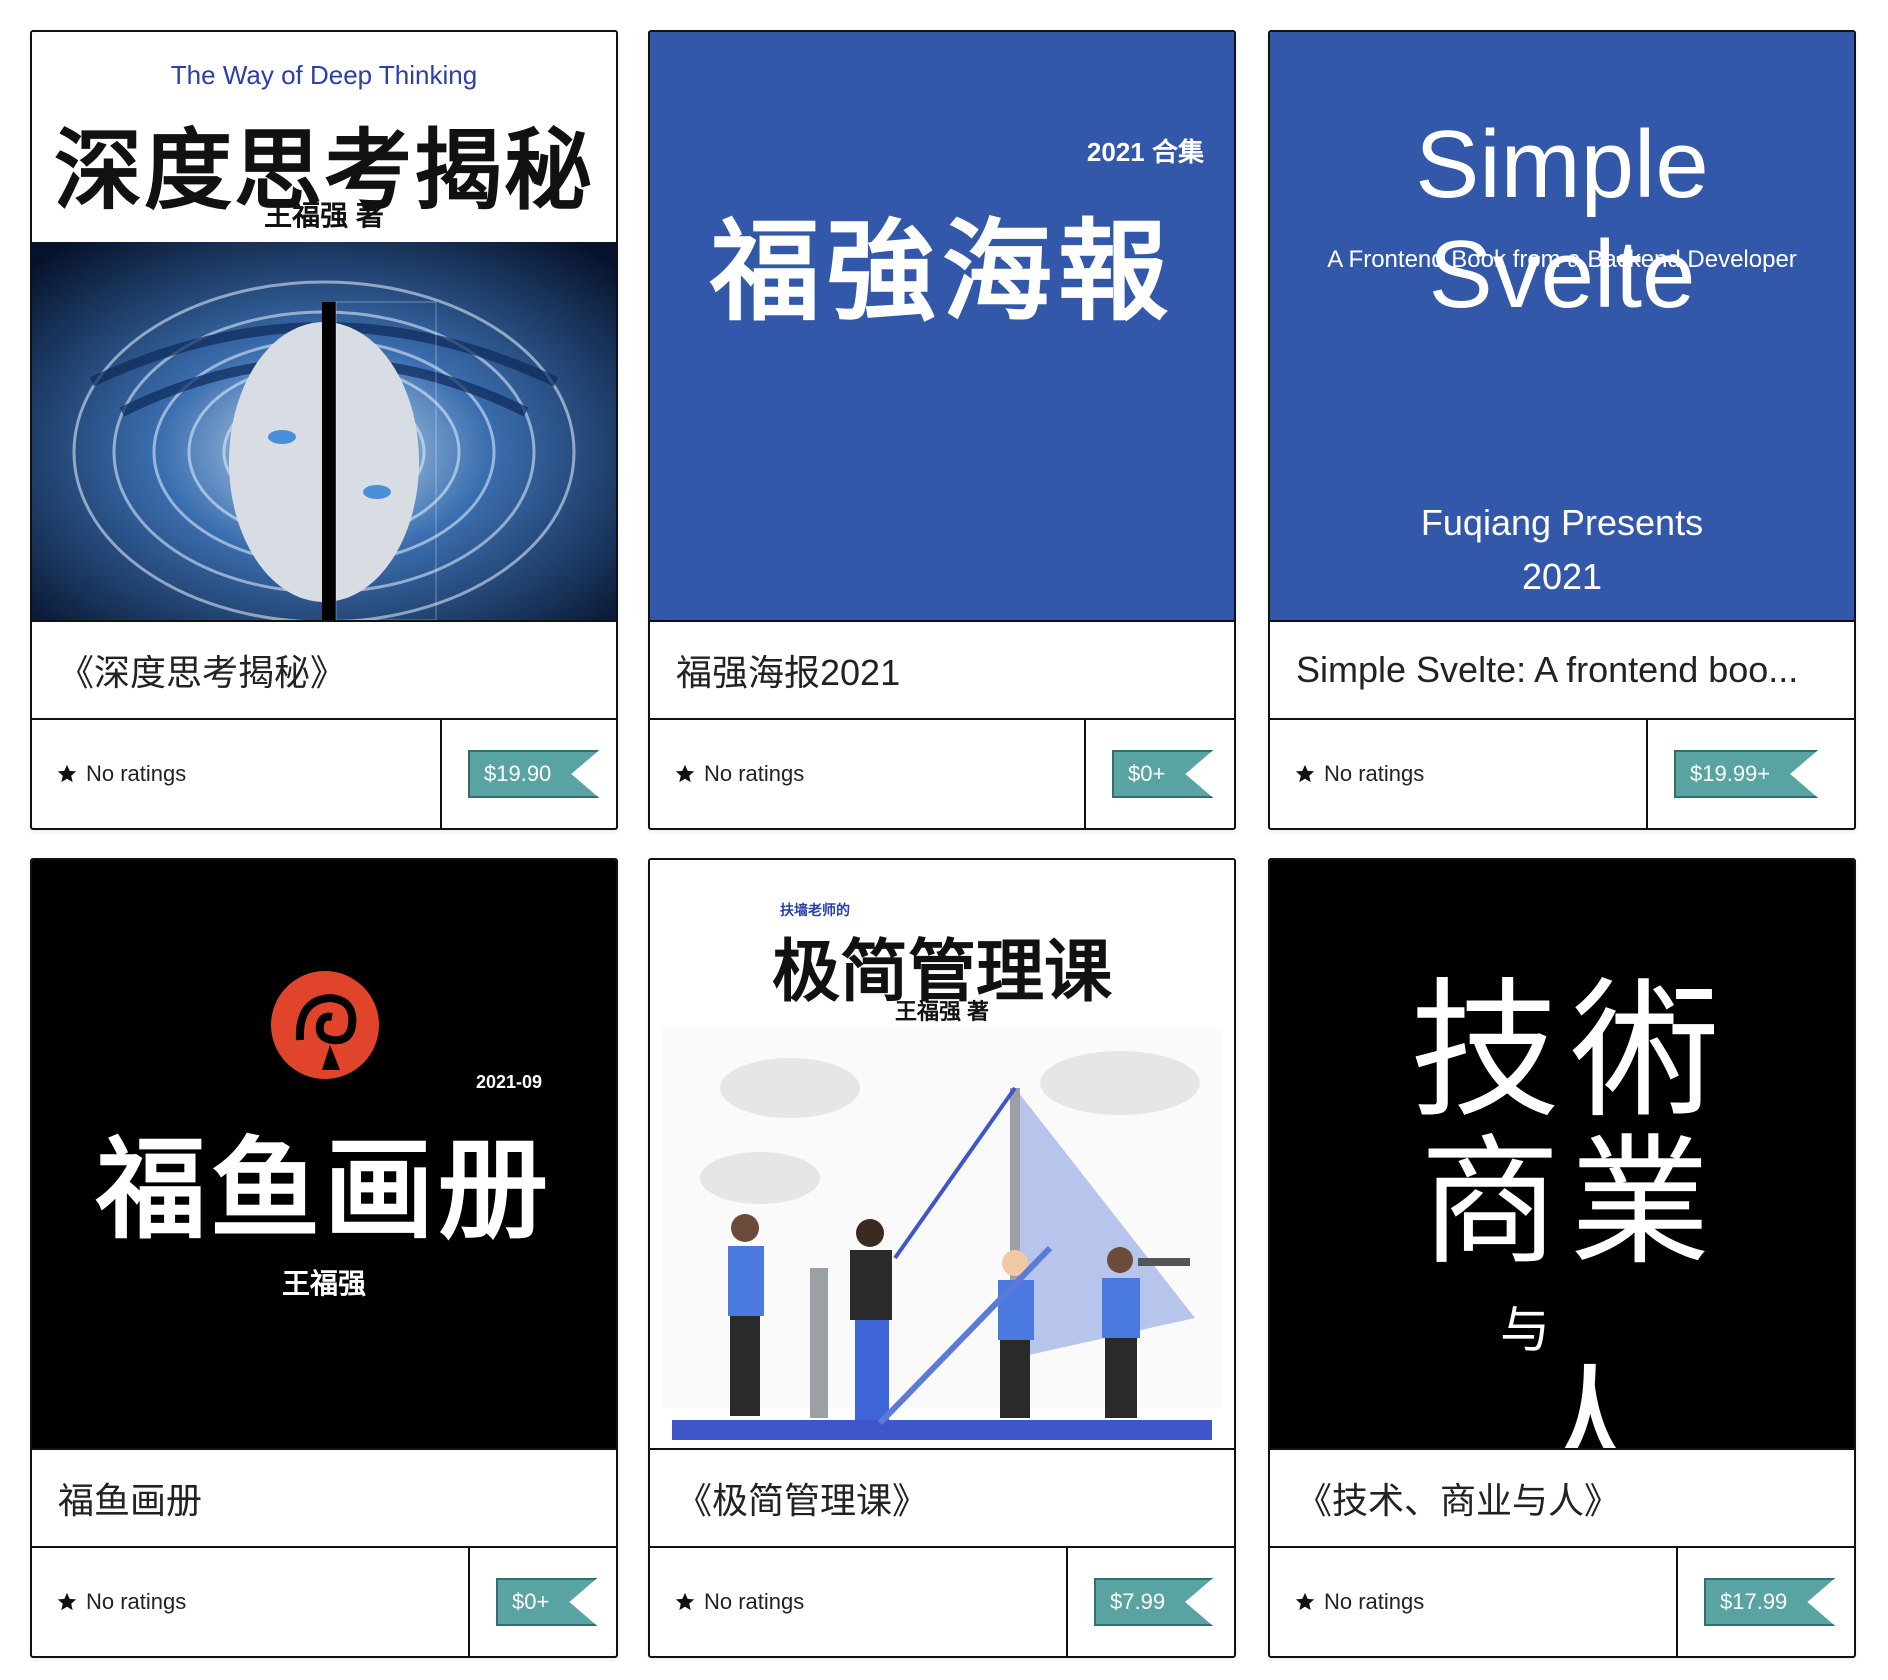 This screenshot has width=1888, height=1680. Describe the element at coordinates (1570, 1203) in the screenshot. I see `cover-calligraphy-2: 商業` at that location.